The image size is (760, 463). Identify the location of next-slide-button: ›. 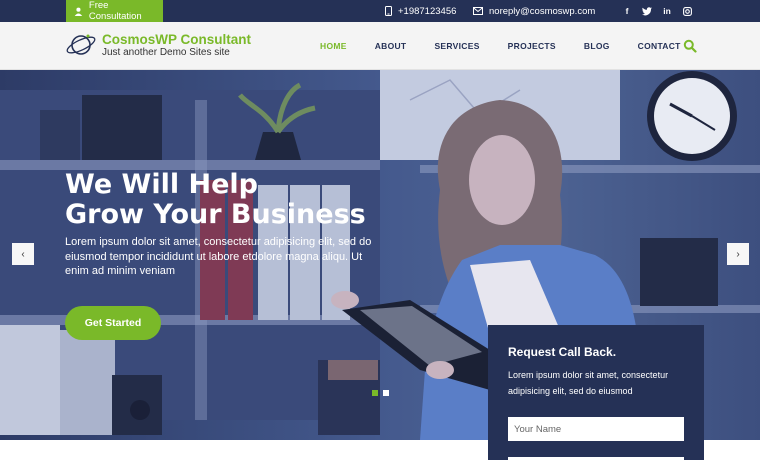
(738, 254).